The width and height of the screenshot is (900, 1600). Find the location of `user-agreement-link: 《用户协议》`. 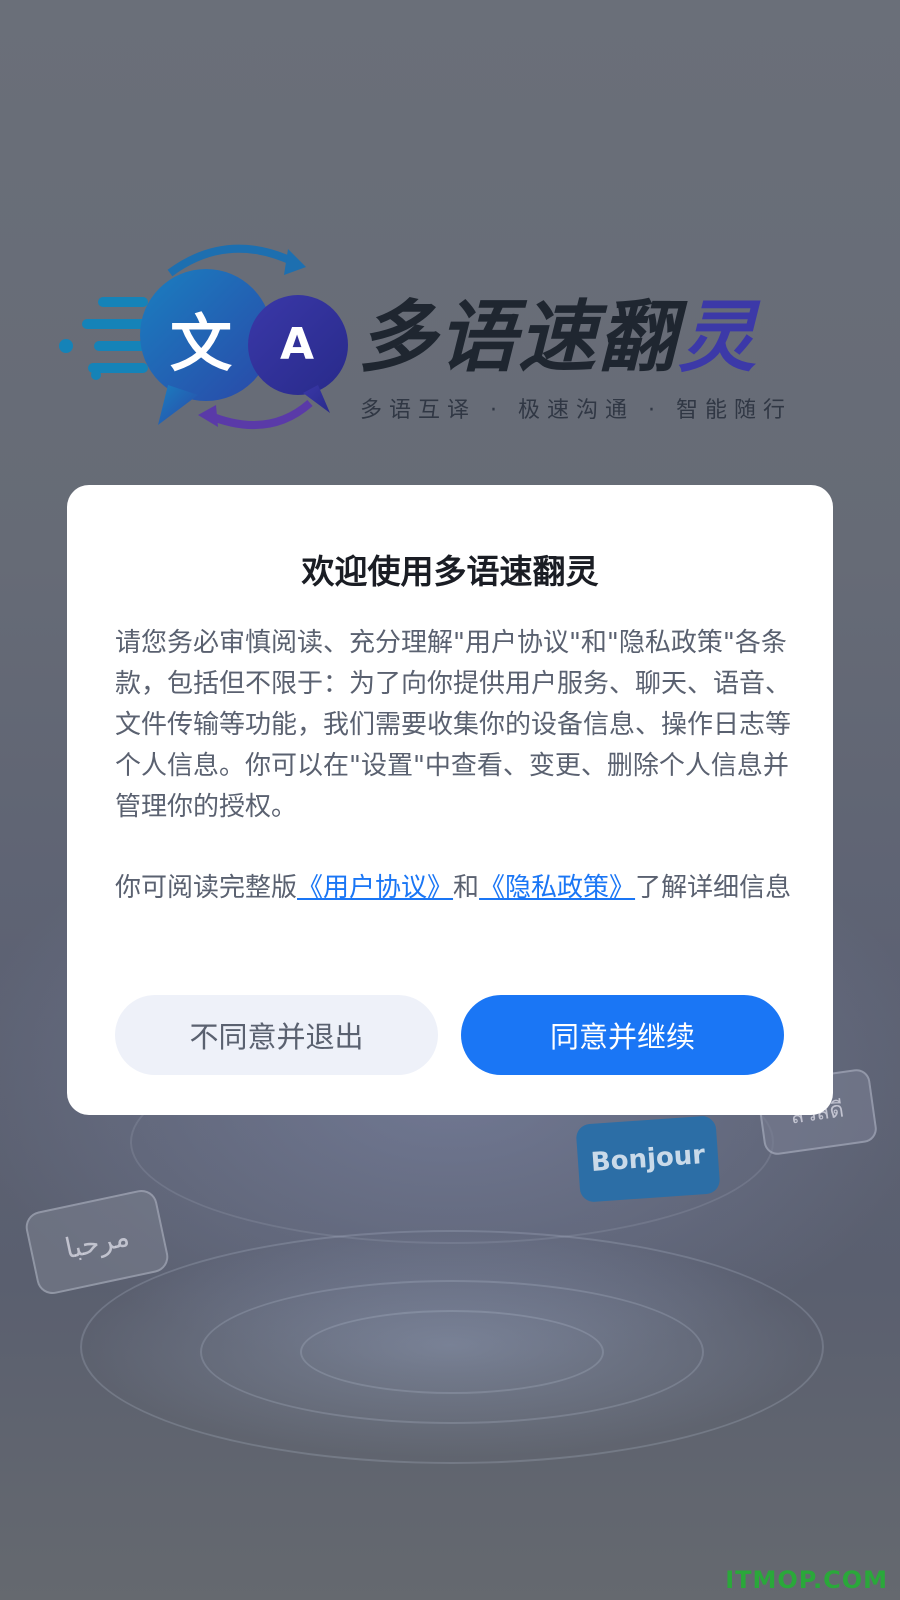

user-agreement-link: 《用户协议》 is located at coordinates (375, 888).